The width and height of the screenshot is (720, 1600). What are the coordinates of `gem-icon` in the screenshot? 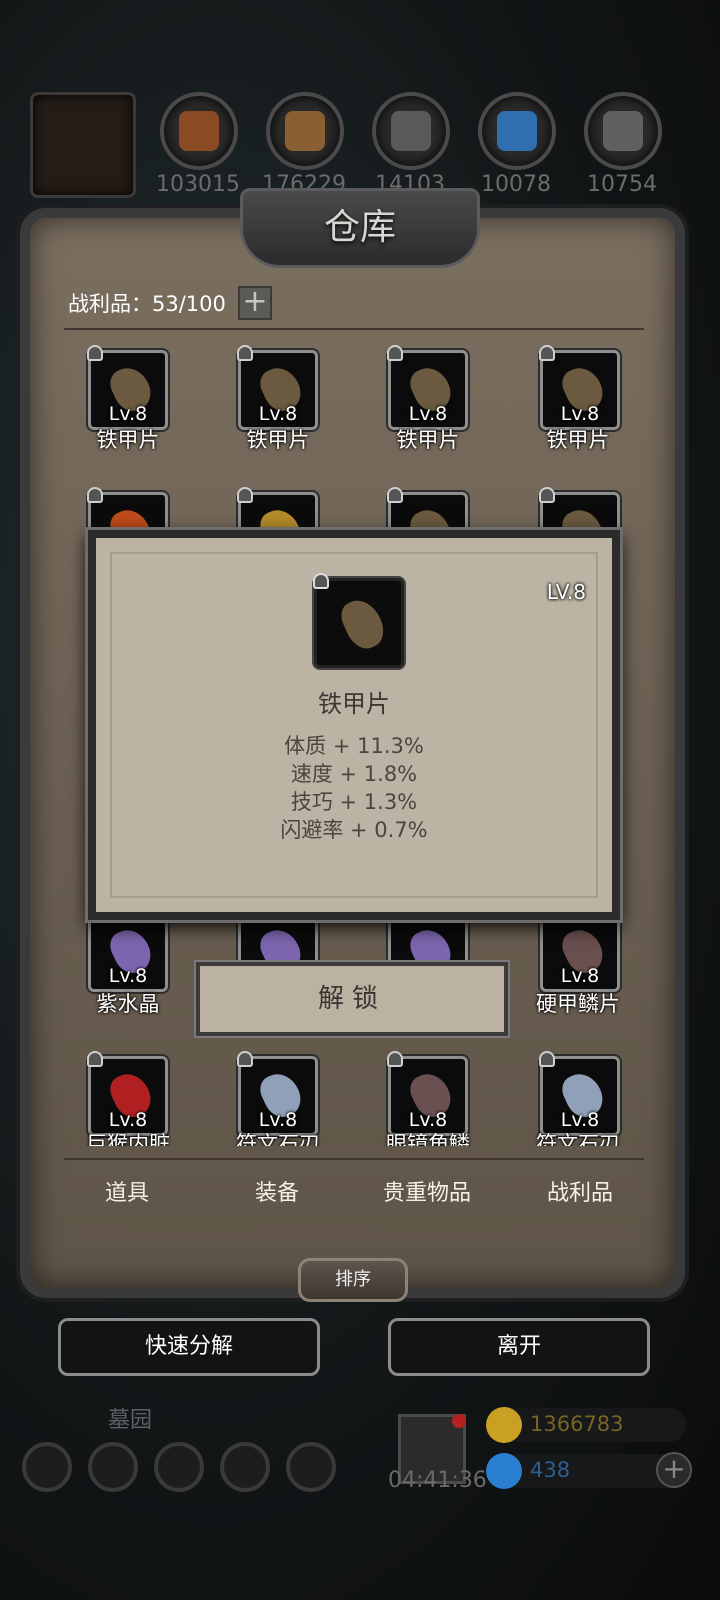 It's located at (504, 1471).